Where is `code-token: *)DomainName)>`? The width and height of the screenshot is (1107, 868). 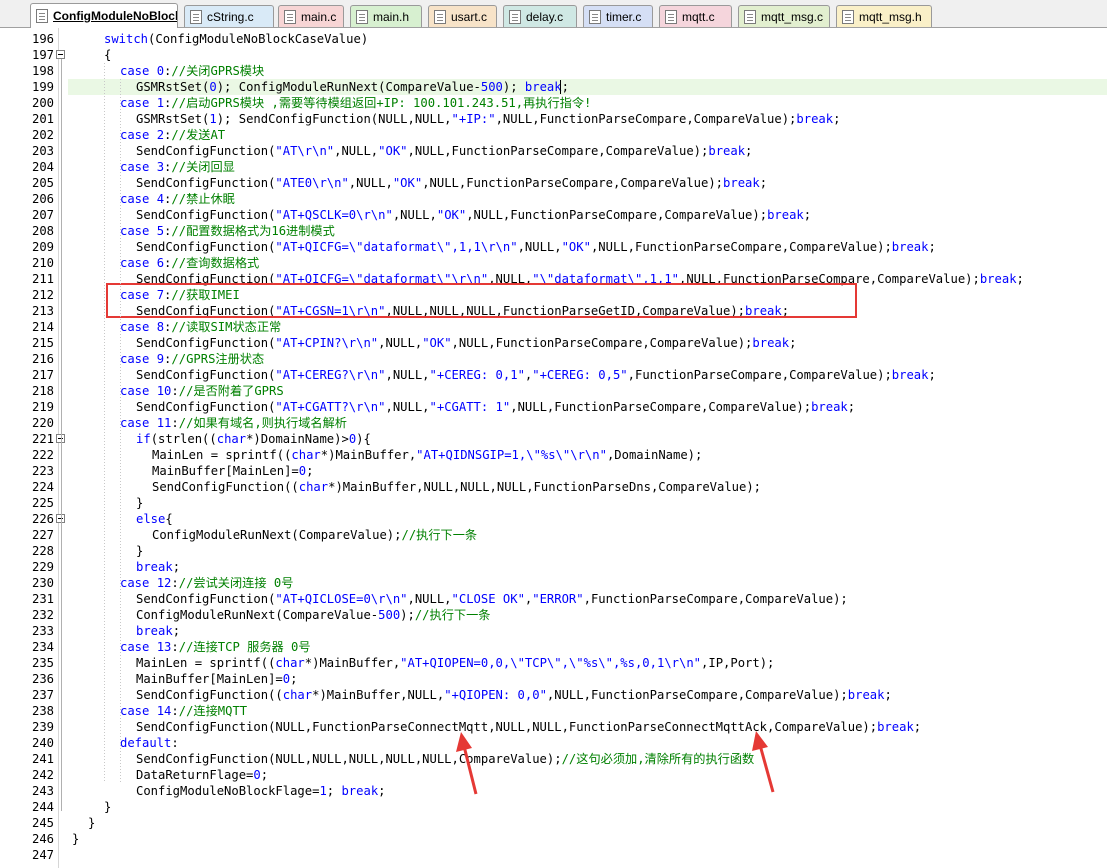 code-token: *)DomainName)> is located at coordinates (297, 439).